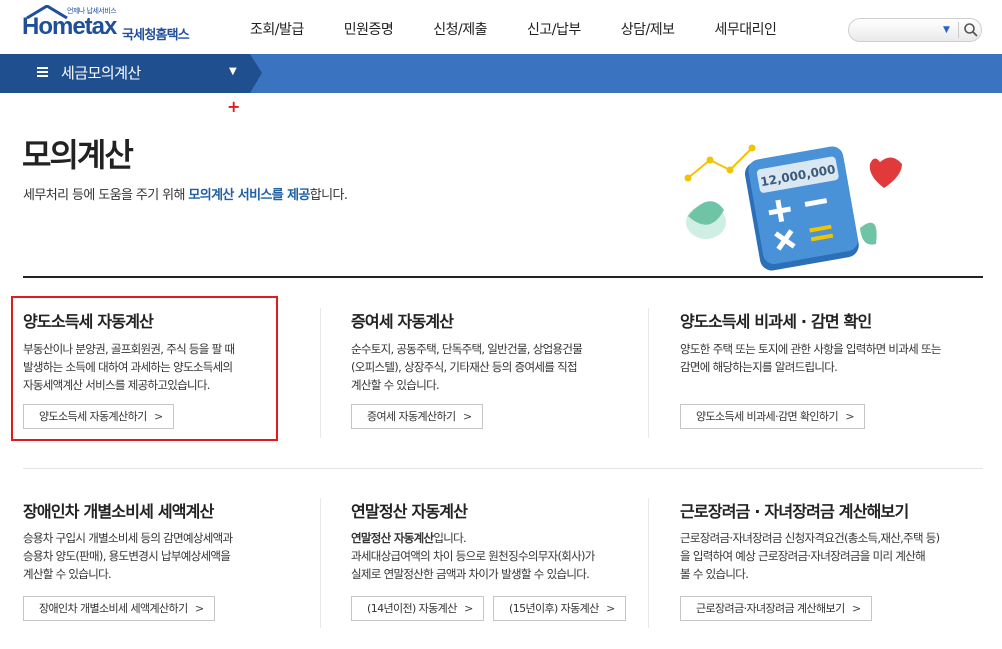  I want to click on desc-text-tail: 합니다., so click(328, 195).